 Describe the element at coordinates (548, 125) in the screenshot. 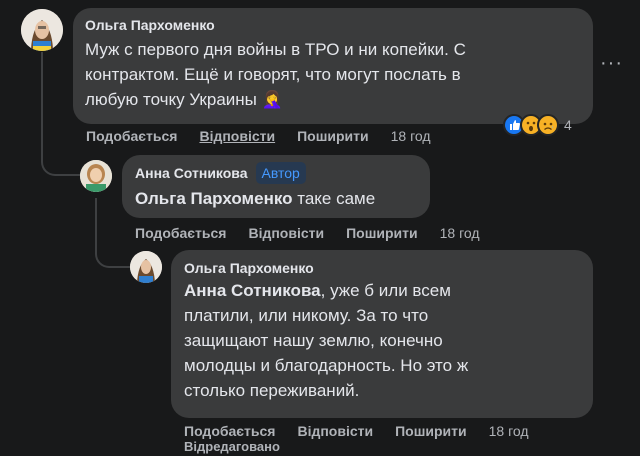

I see `sad-icon` at that location.